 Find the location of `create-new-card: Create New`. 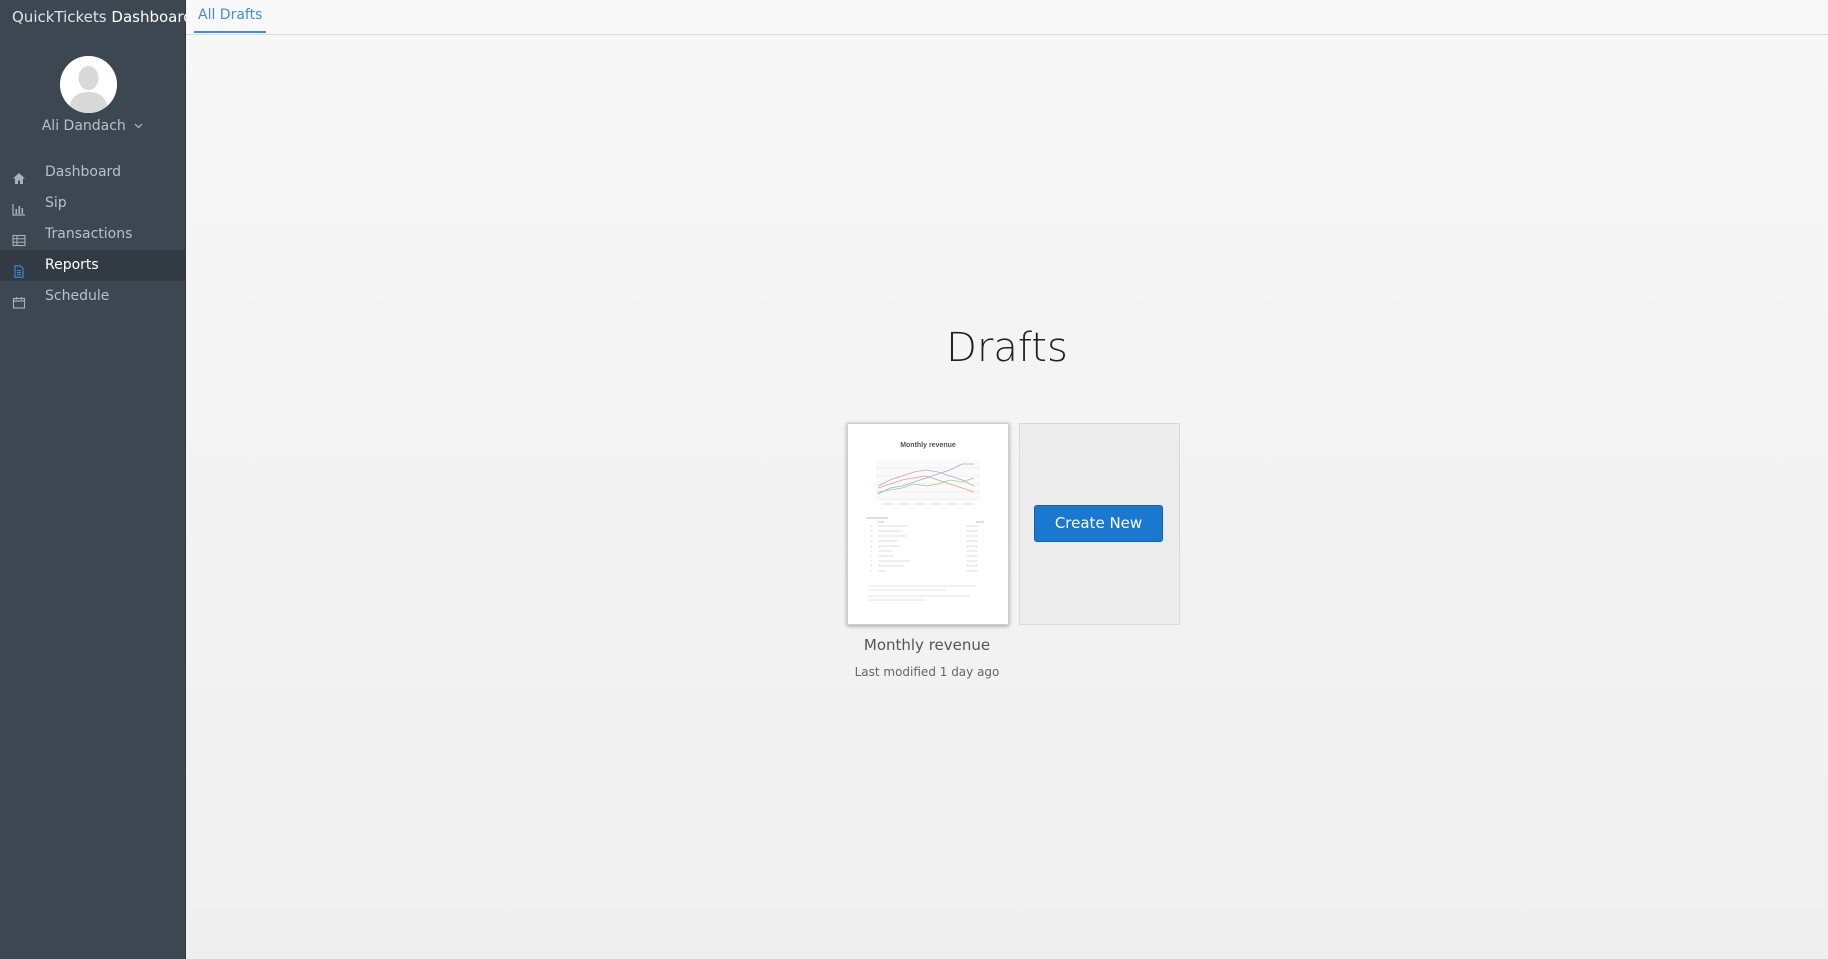

create-new-card: Create New is located at coordinates (1099, 524).